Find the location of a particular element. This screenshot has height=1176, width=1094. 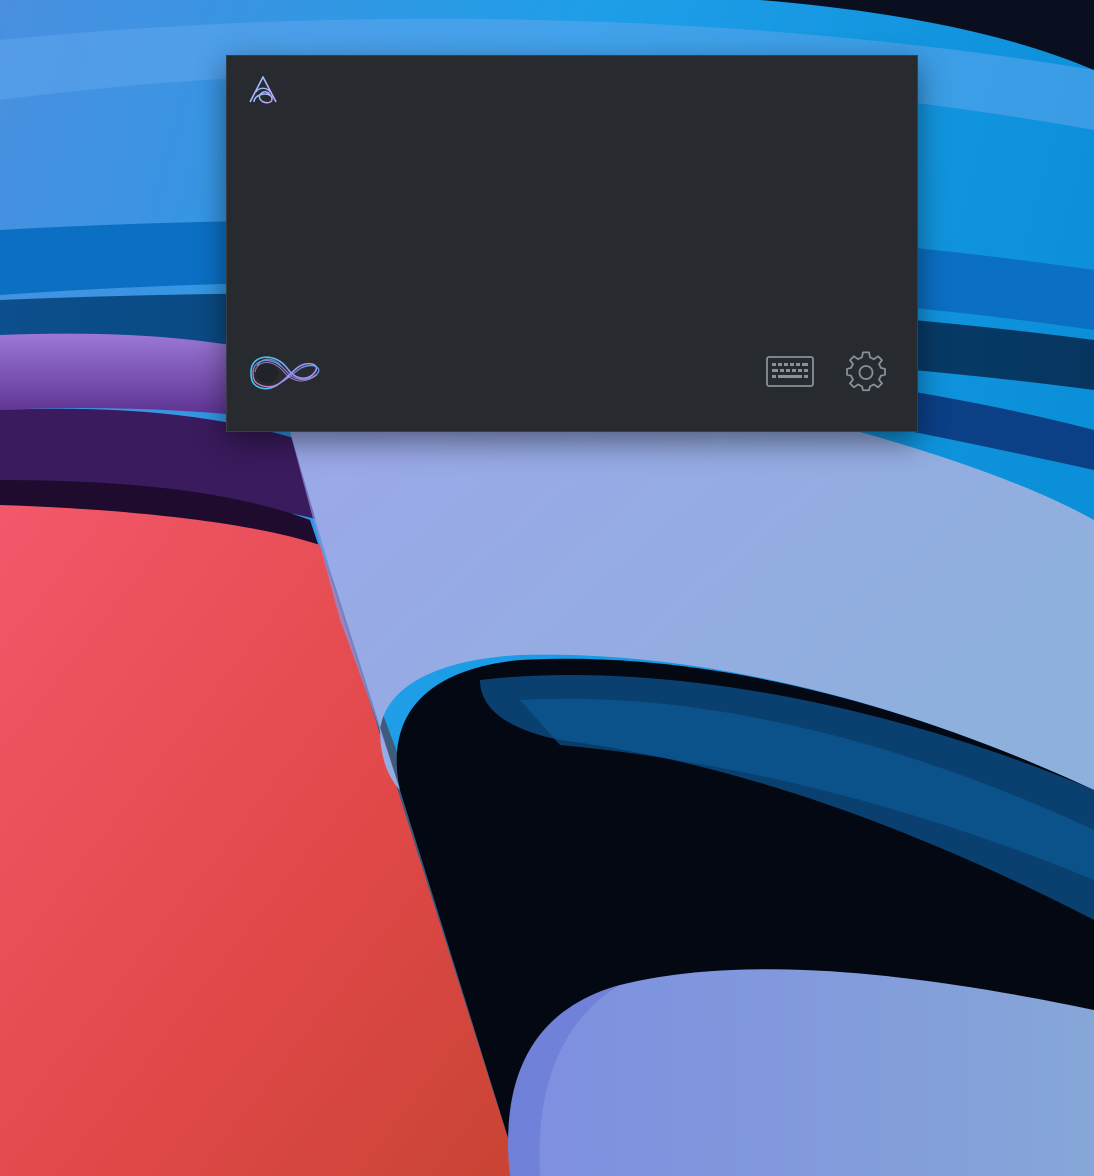

keyboard-button is located at coordinates (790, 372).